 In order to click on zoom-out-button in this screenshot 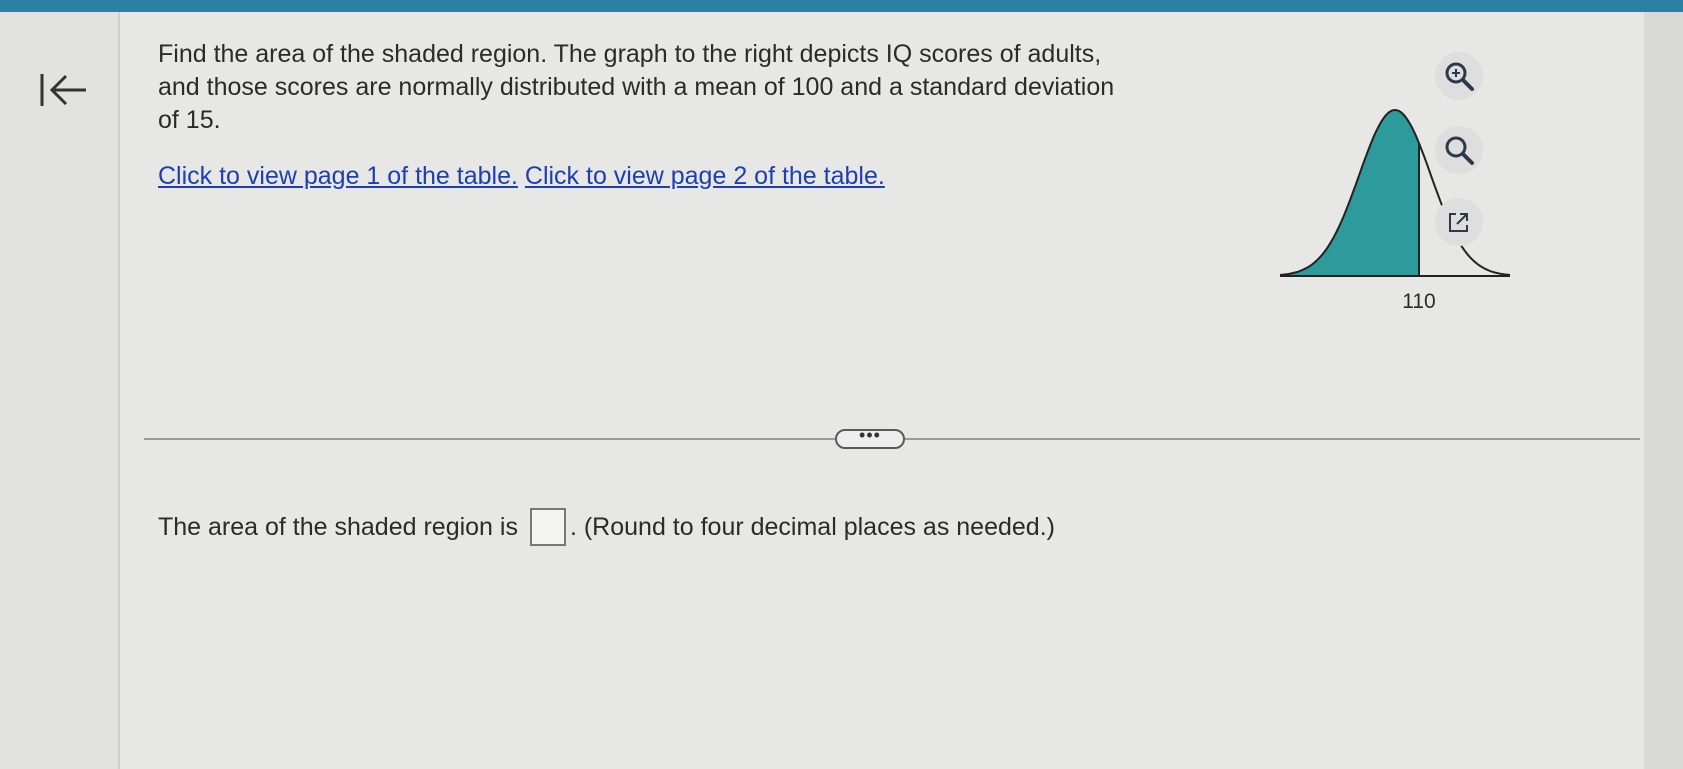, I will do `click(1459, 150)`.